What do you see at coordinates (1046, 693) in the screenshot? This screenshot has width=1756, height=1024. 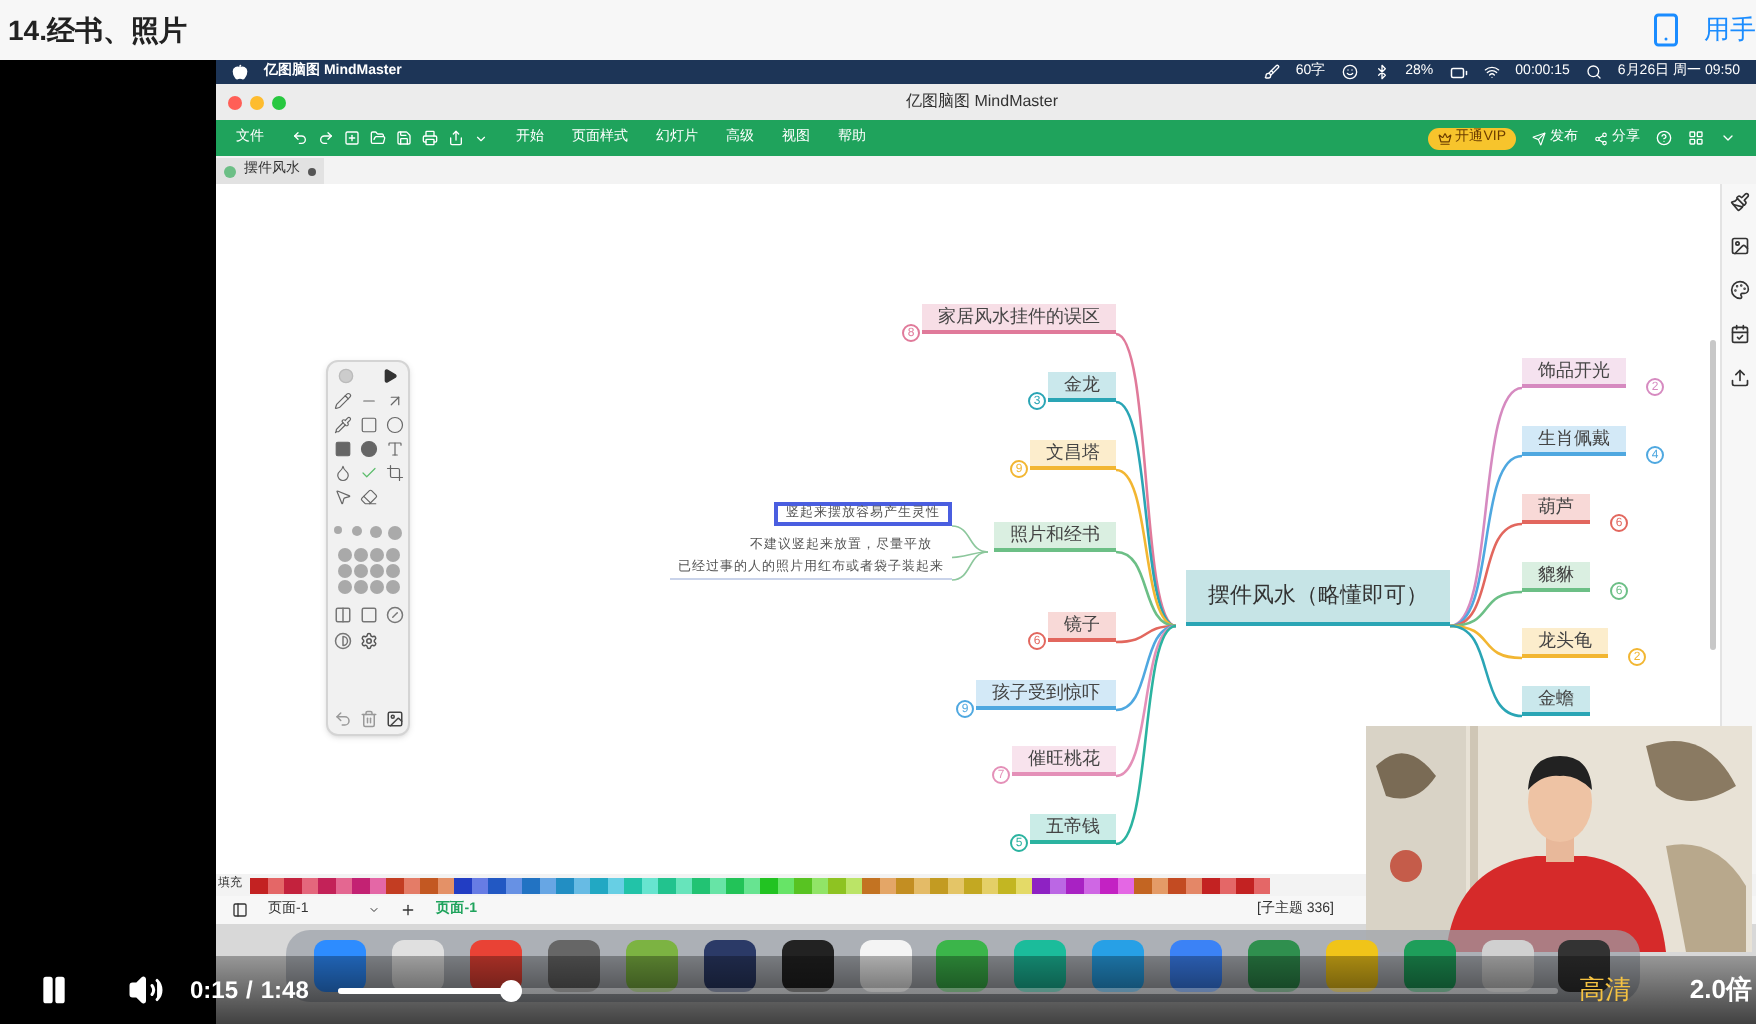 I see `topic-node: 孩子受到惊吓` at bounding box center [1046, 693].